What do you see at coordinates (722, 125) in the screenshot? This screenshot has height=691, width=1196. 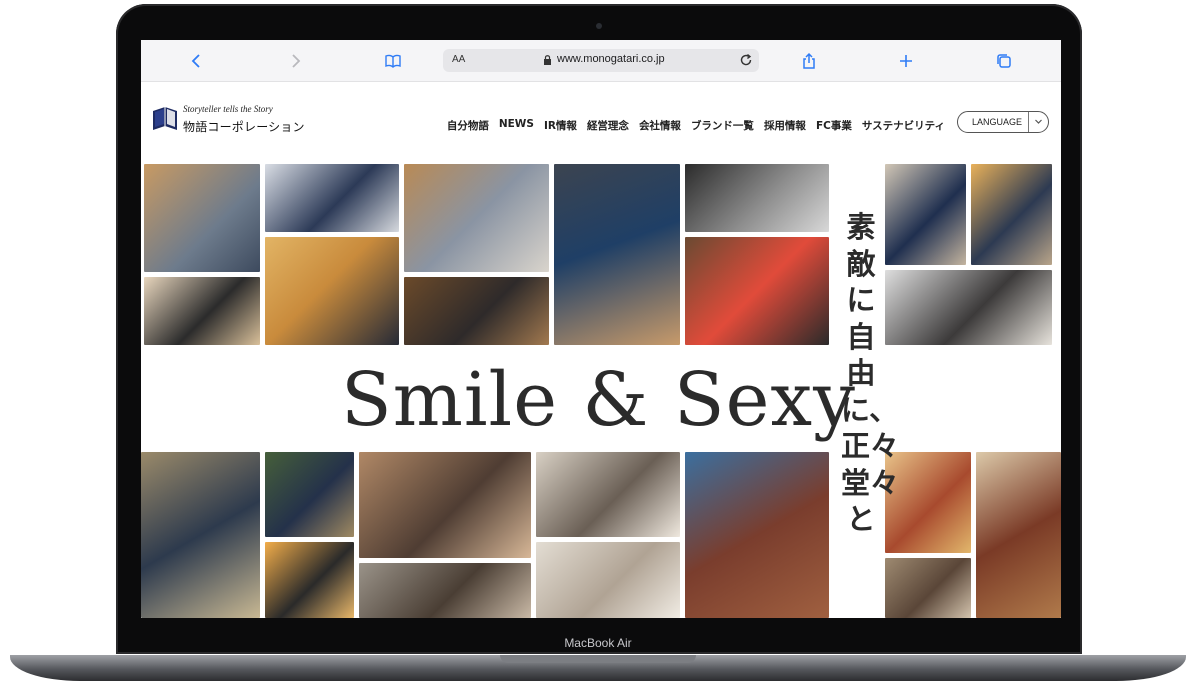 I see `nav-item-brands: ブランド一覧` at bounding box center [722, 125].